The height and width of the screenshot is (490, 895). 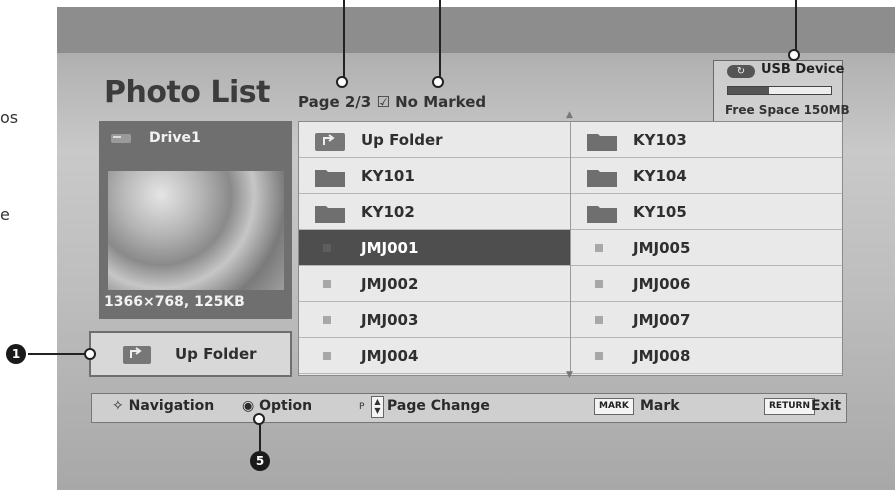 I want to click on page-title: Photo List, so click(x=187, y=92).